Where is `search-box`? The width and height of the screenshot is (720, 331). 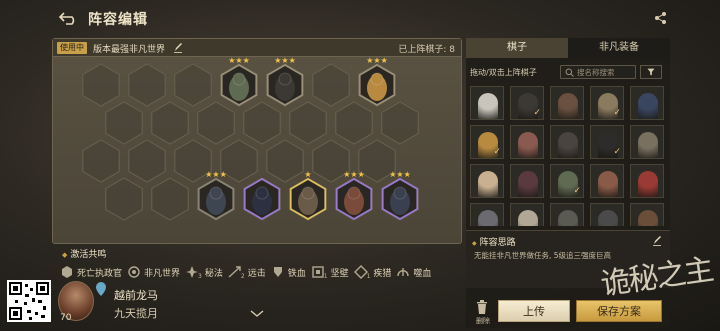 search-box is located at coordinates (598, 72).